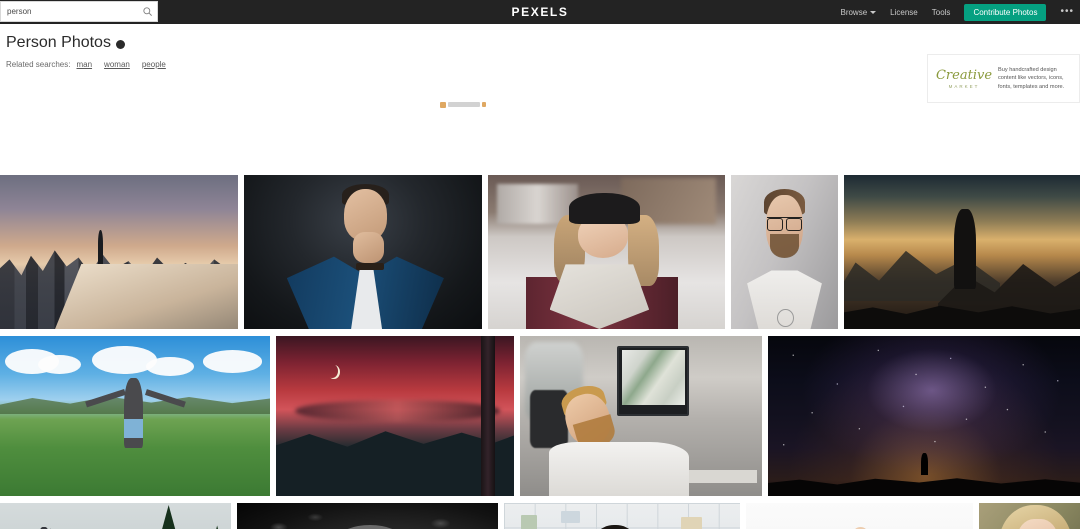 The height and width of the screenshot is (529, 1080). I want to click on info-icon, so click(120, 44).